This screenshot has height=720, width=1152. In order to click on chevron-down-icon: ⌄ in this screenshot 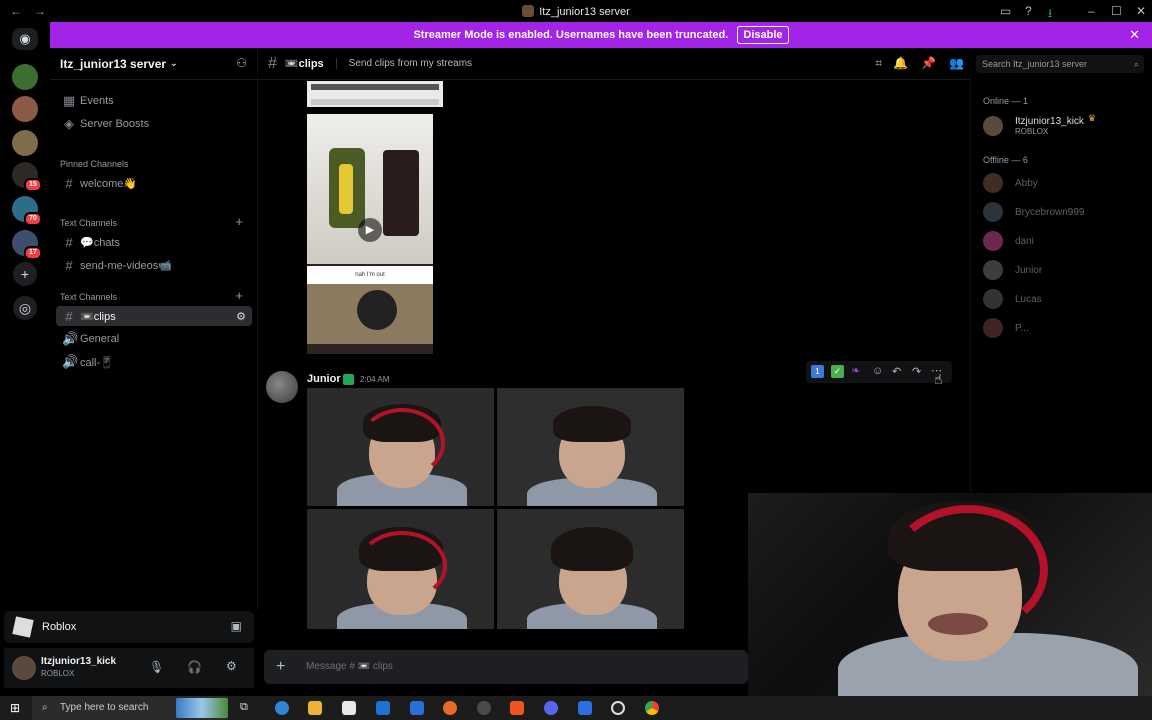, I will do `click(174, 63)`.